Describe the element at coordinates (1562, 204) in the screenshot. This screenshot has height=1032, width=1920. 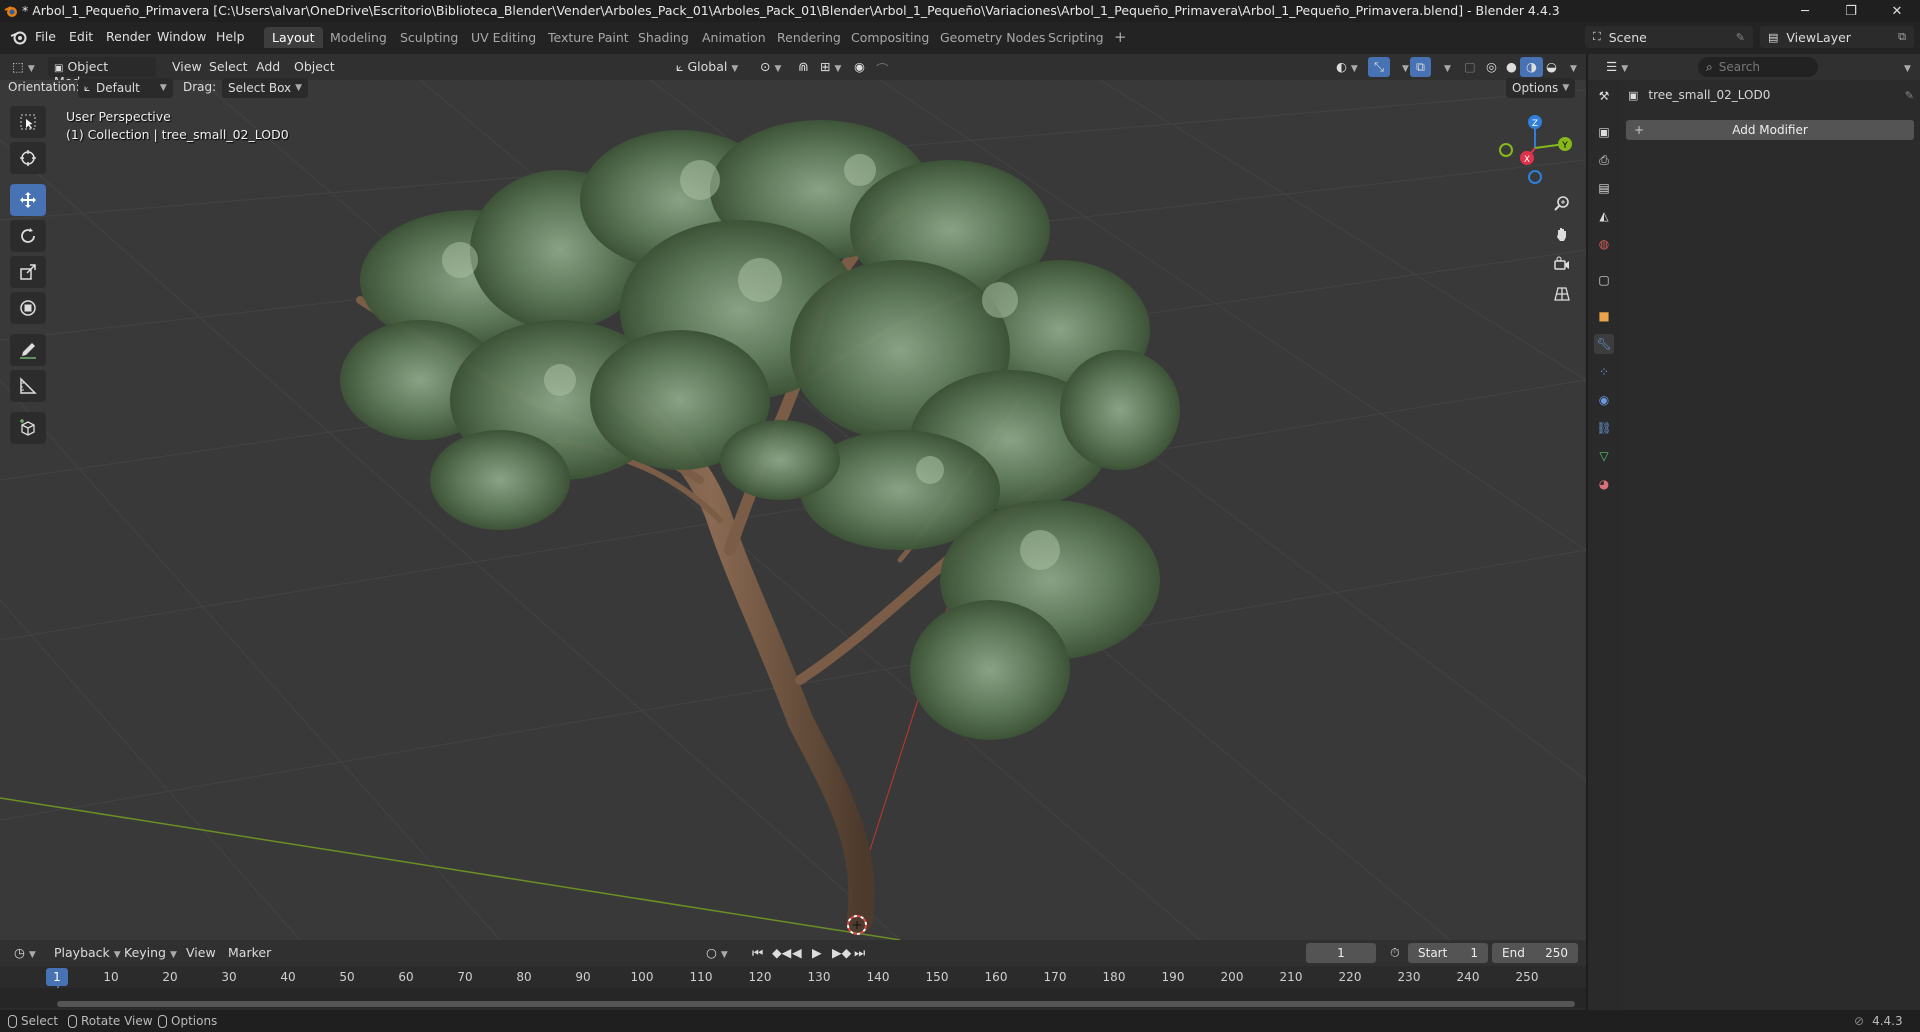
I see `zoom-button` at that location.